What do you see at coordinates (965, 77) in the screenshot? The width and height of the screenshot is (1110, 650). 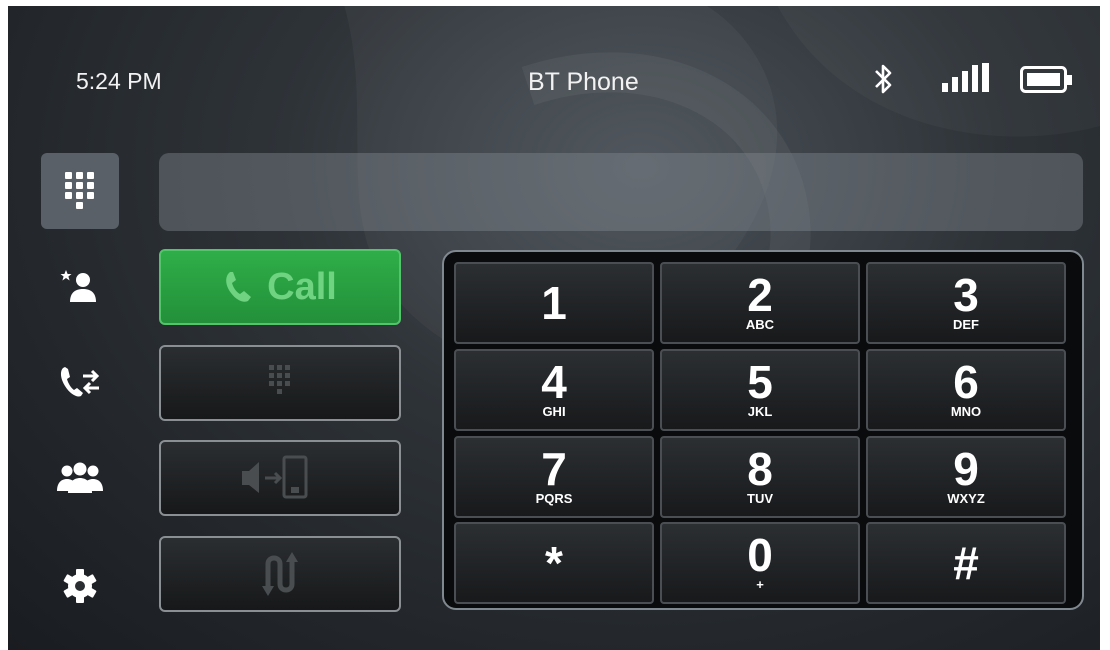 I see `signal-strength-icon` at bounding box center [965, 77].